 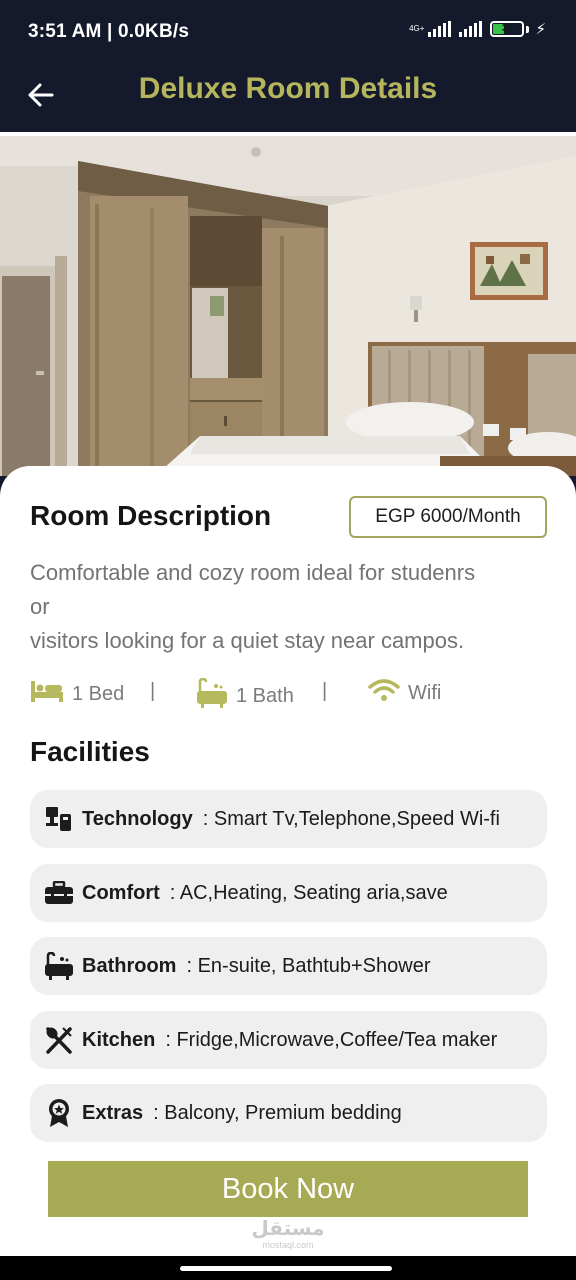 What do you see at coordinates (288, 1245) in the screenshot?
I see `watermark-latin: mostaql.com` at bounding box center [288, 1245].